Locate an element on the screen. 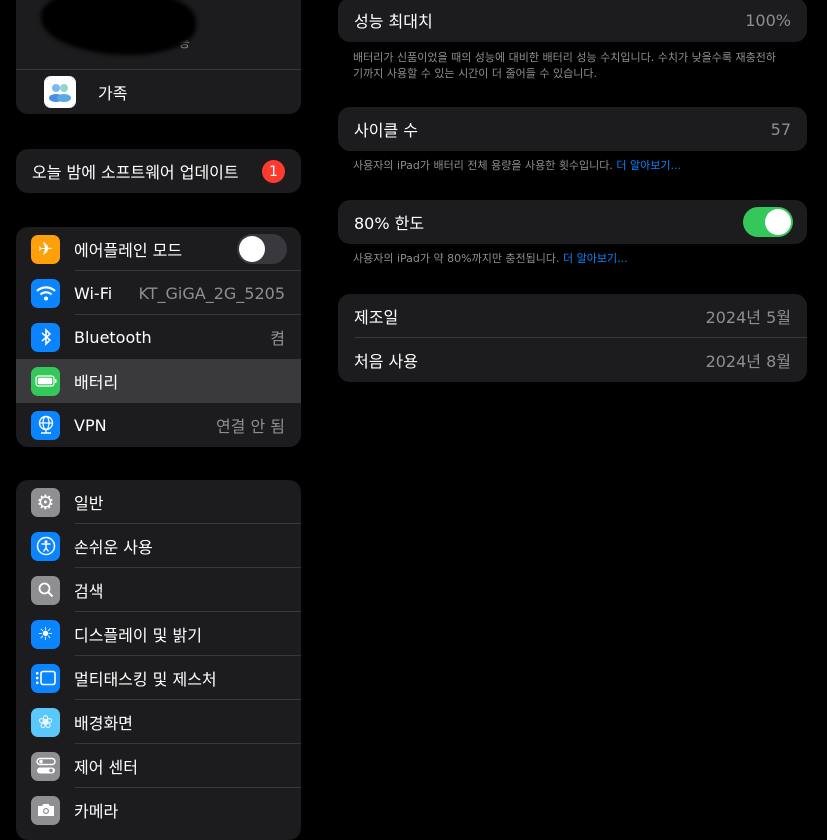 The height and width of the screenshot is (840, 827). bluetooth-label: Bluetooth is located at coordinates (113, 337).